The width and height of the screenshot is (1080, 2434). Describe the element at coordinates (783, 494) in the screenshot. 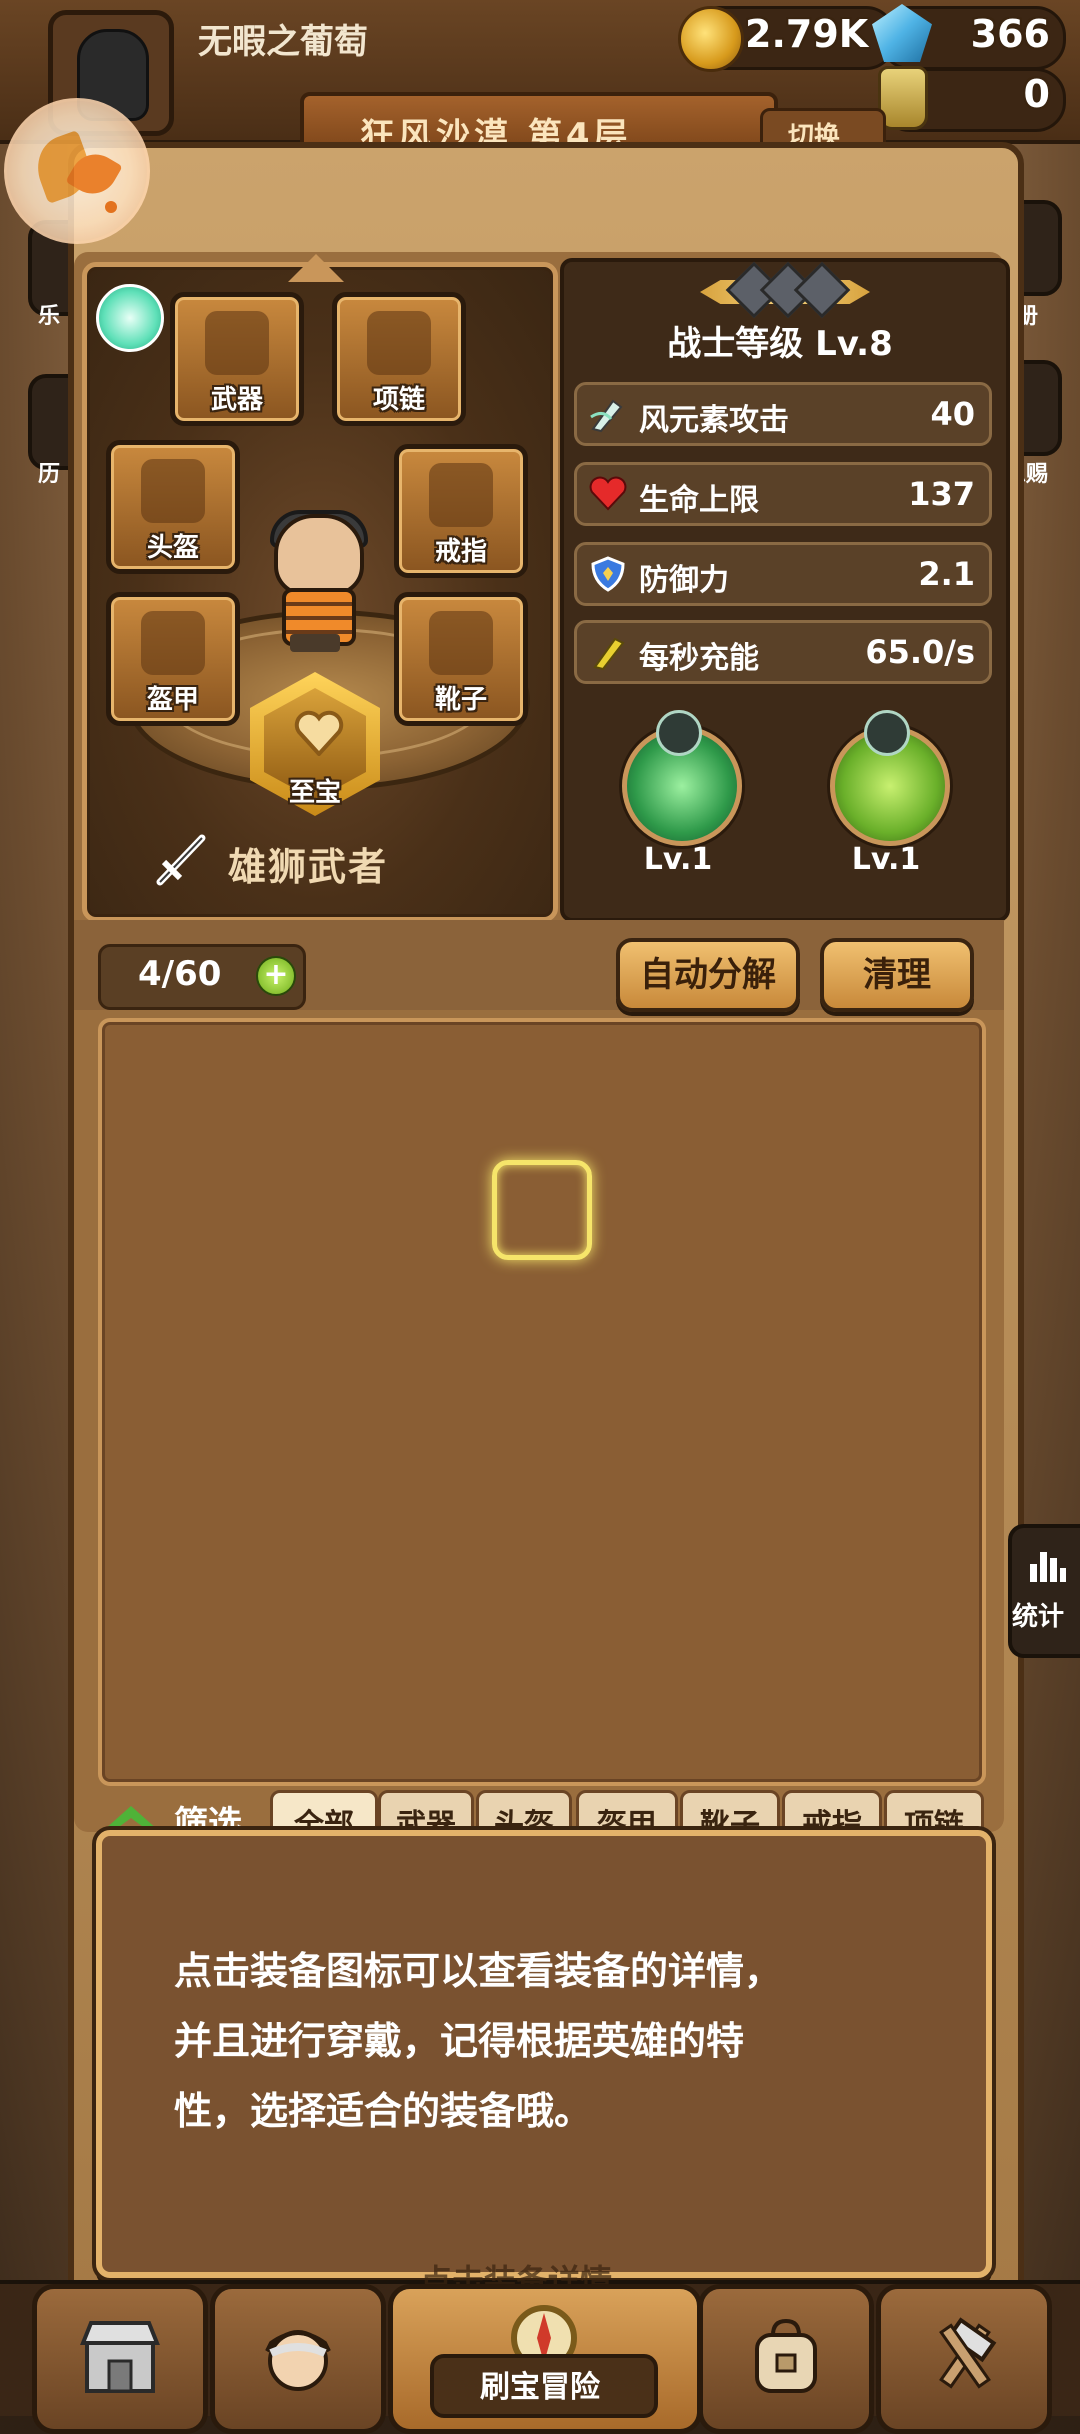

I see `stat-row-max-hp: 生命上限 137` at that location.